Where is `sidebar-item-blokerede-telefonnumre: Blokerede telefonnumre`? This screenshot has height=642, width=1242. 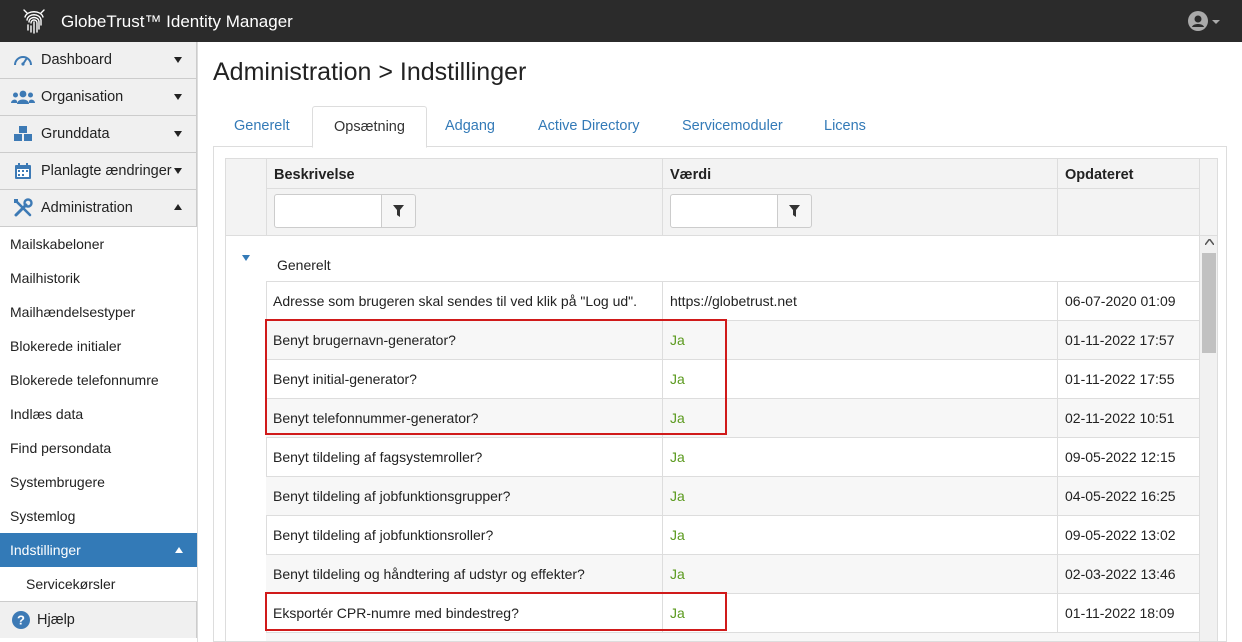 sidebar-item-blokerede-telefonnumre: Blokerede telefonnumre is located at coordinates (98, 380).